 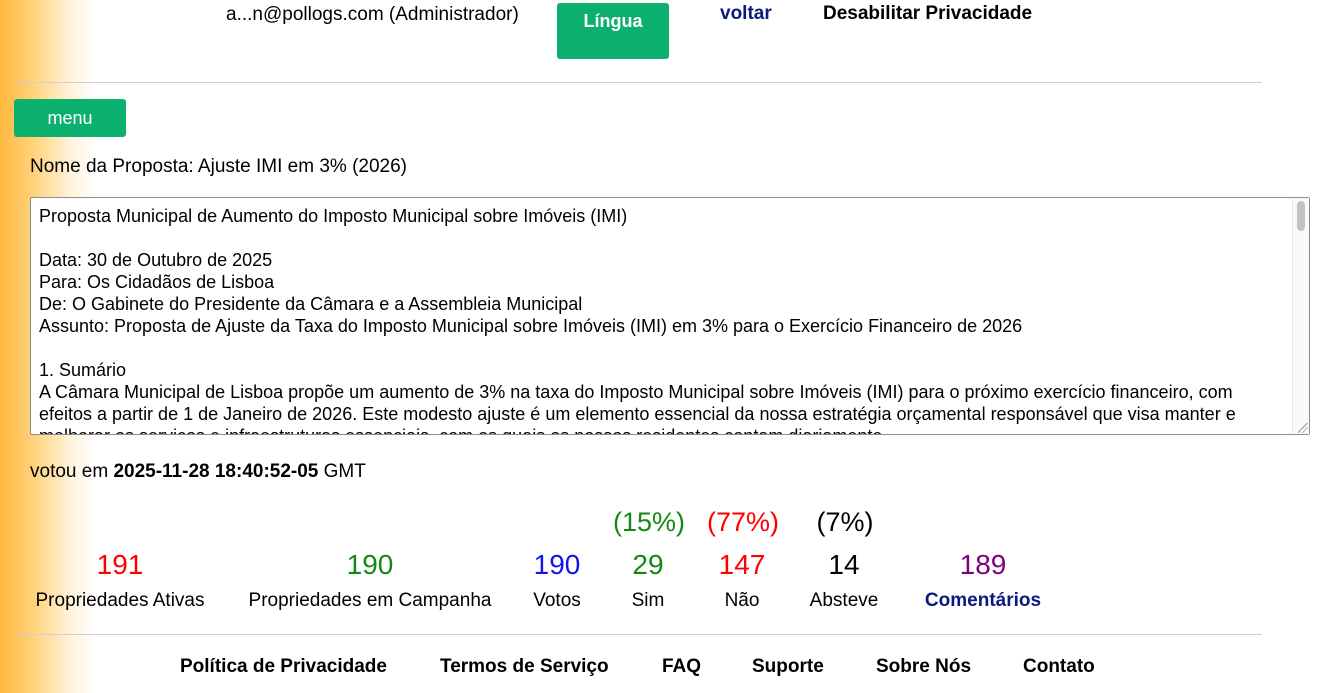 What do you see at coordinates (742, 564) in the screenshot?
I see `no-count: 147` at bounding box center [742, 564].